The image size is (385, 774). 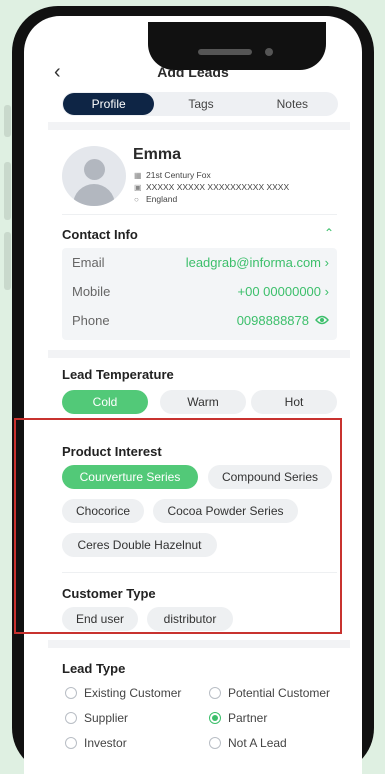 What do you see at coordinates (292, 104) in the screenshot?
I see `tab-notes: Notes` at bounding box center [292, 104].